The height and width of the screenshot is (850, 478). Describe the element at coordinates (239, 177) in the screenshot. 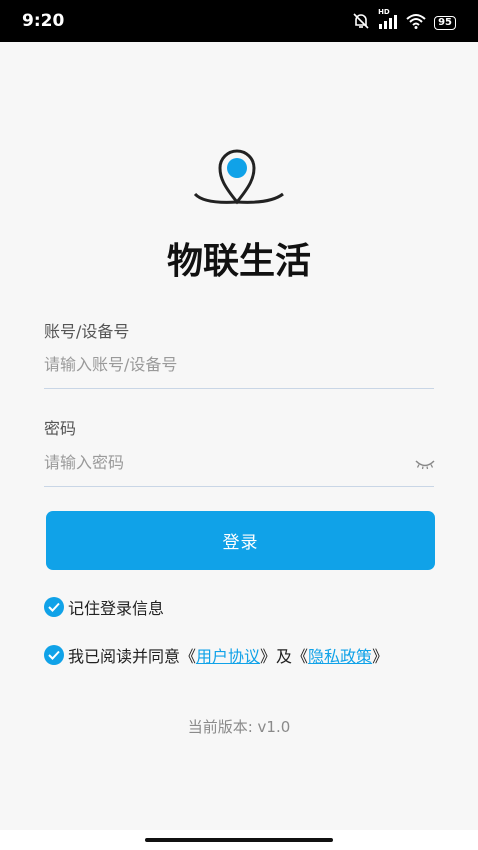

I see `location-pin-icon` at that location.